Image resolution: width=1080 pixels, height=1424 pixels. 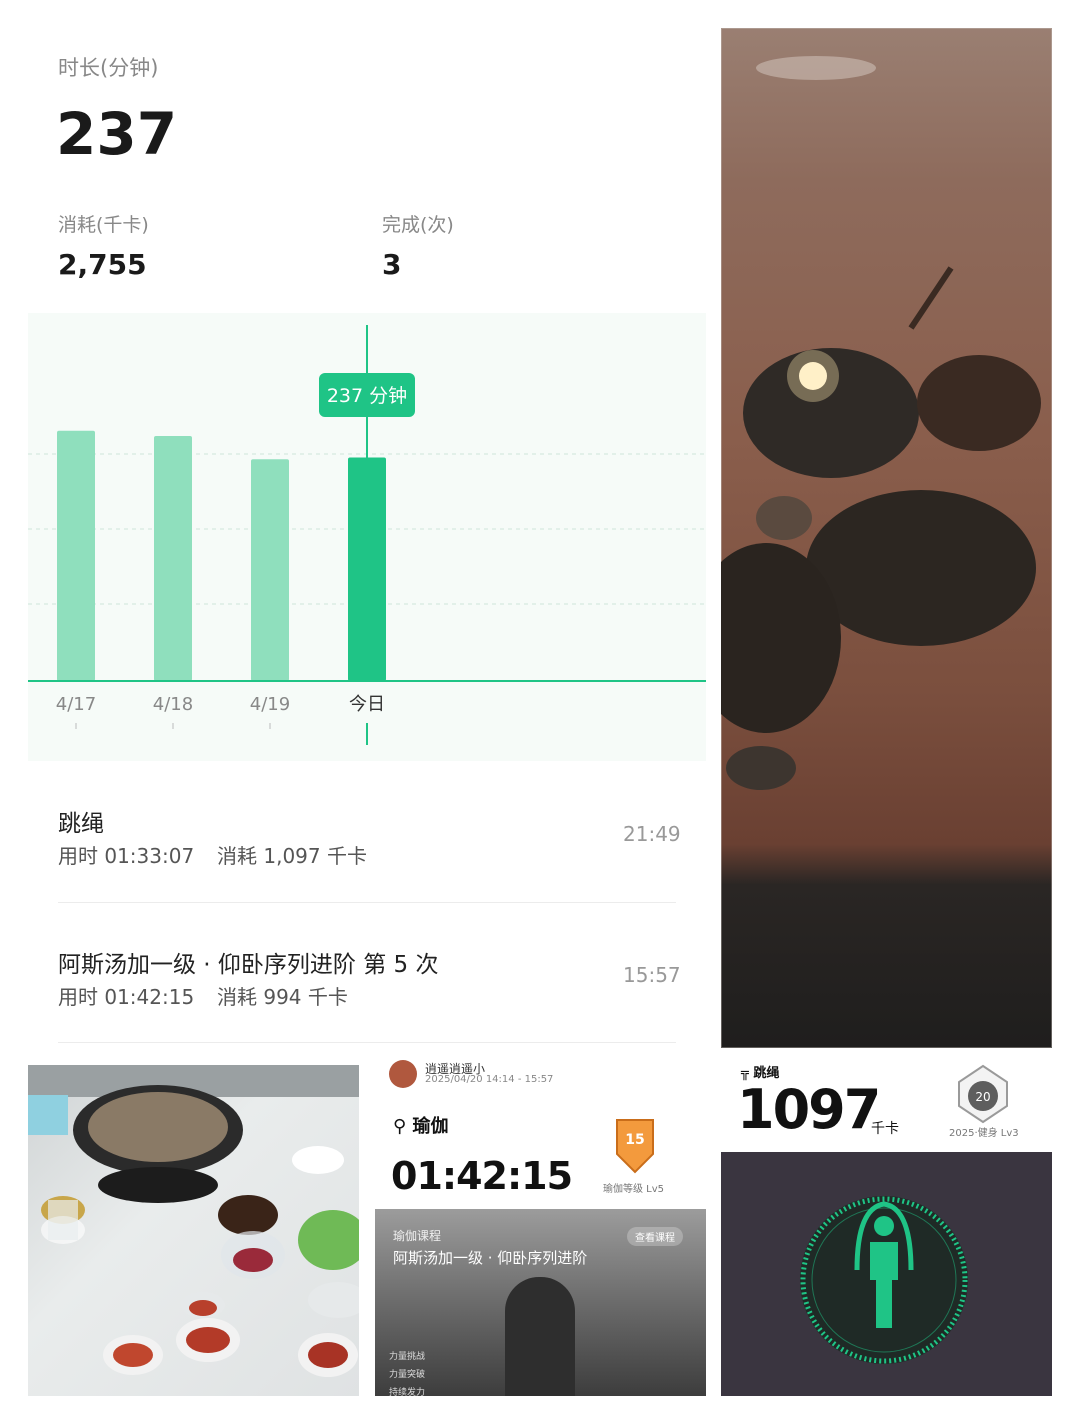 What do you see at coordinates (652, 834) in the screenshot?
I see `record-time: 21:49` at bounding box center [652, 834].